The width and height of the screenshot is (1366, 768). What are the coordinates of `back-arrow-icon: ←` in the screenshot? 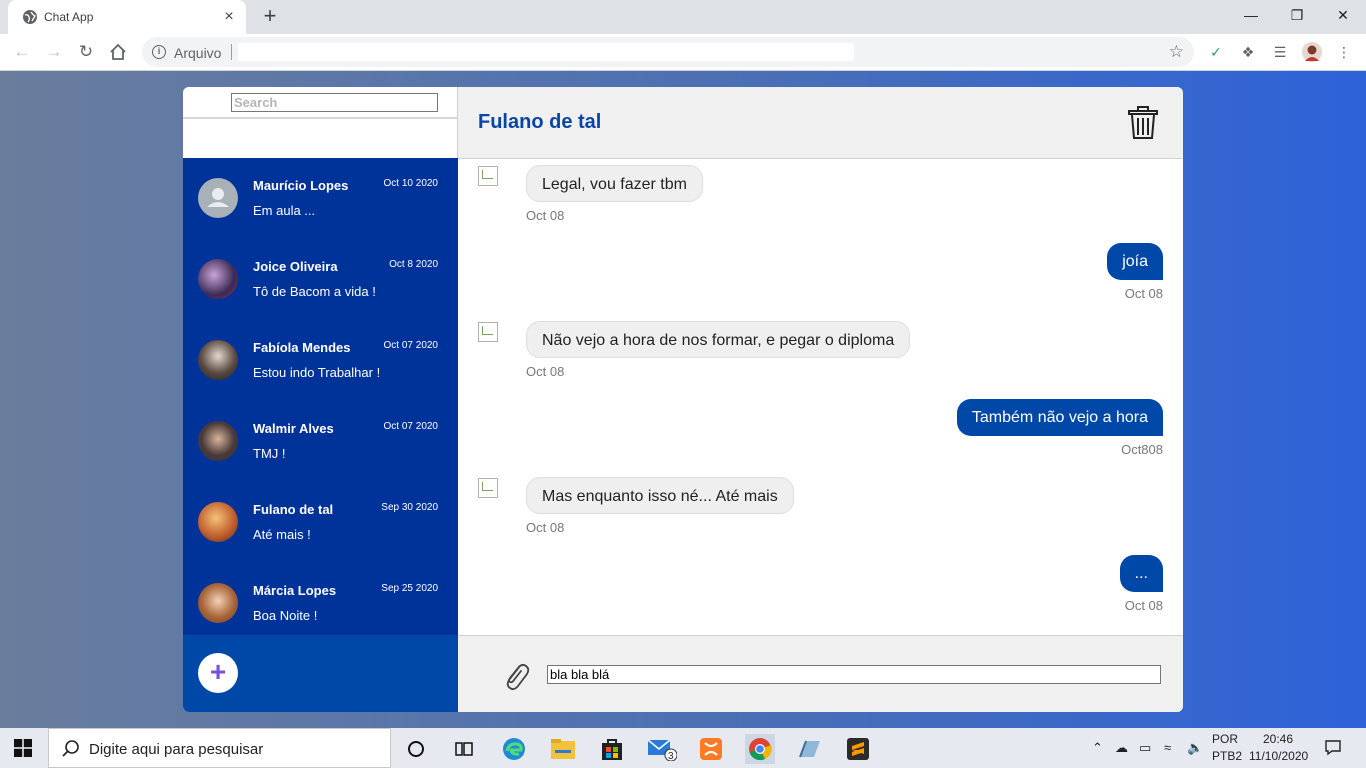 It's located at (22, 52).